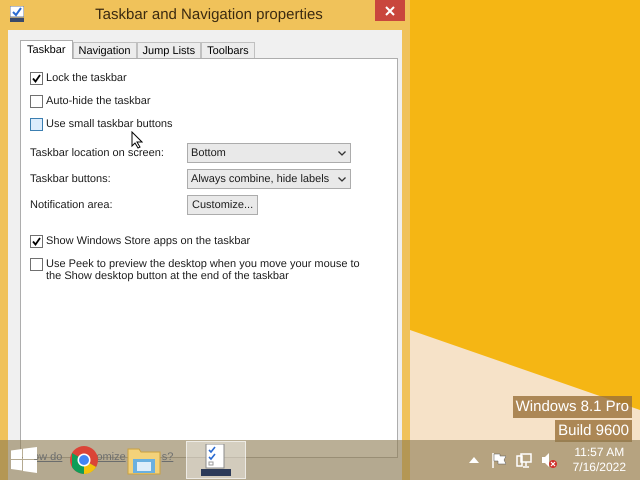 This screenshot has height=480, width=640. I want to click on desktop-watermark-text: Build 9600, so click(593, 431).